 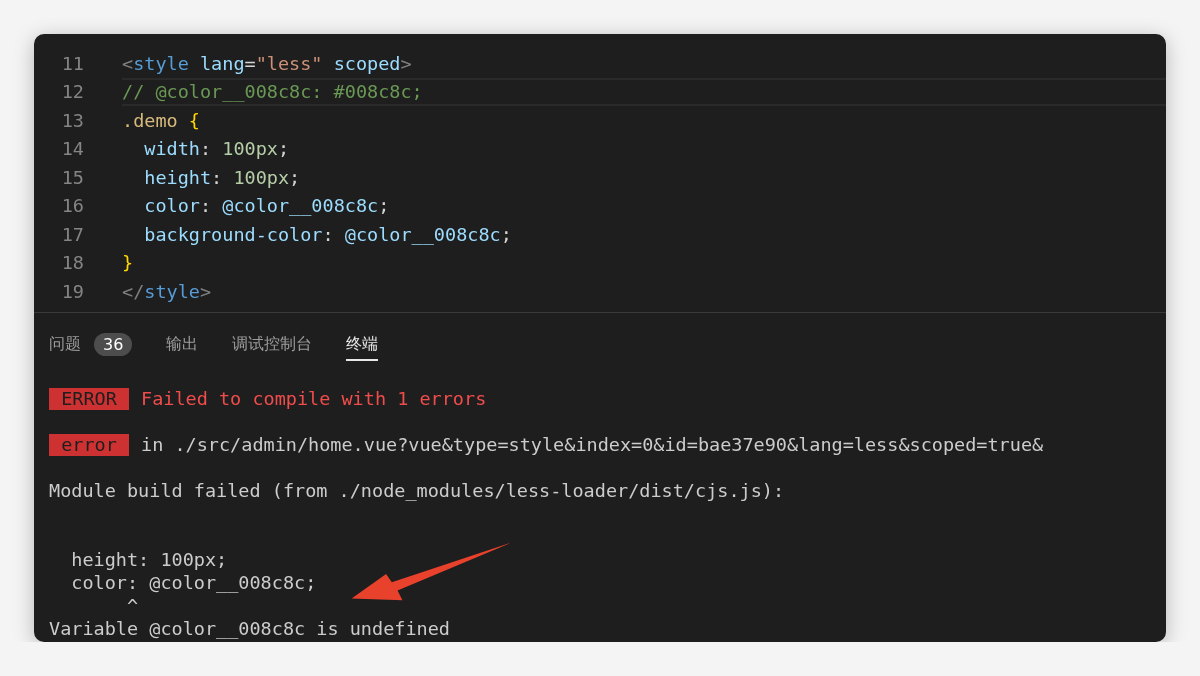 What do you see at coordinates (222, 177) in the screenshot?
I see `code-line: height: 100px;` at bounding box center [222, 177].